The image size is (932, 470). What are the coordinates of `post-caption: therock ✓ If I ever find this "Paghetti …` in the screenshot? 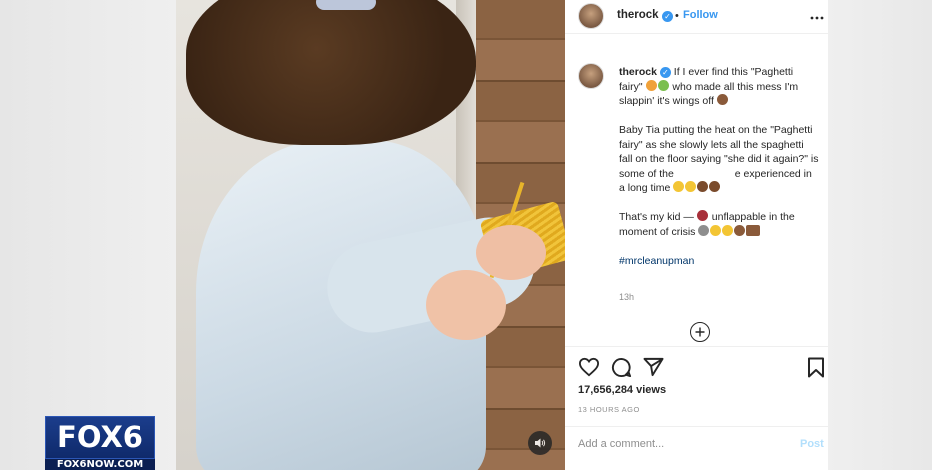 It's located at (719, 174).